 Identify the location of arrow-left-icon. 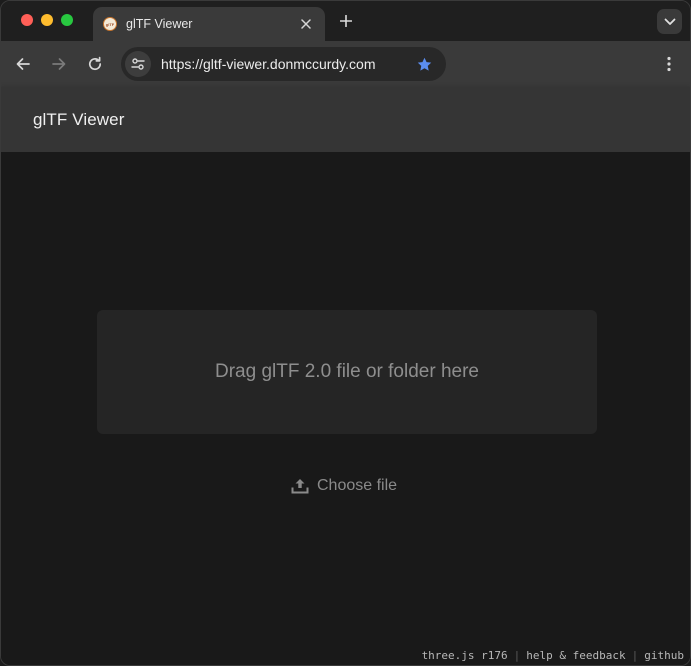
(23, 64).